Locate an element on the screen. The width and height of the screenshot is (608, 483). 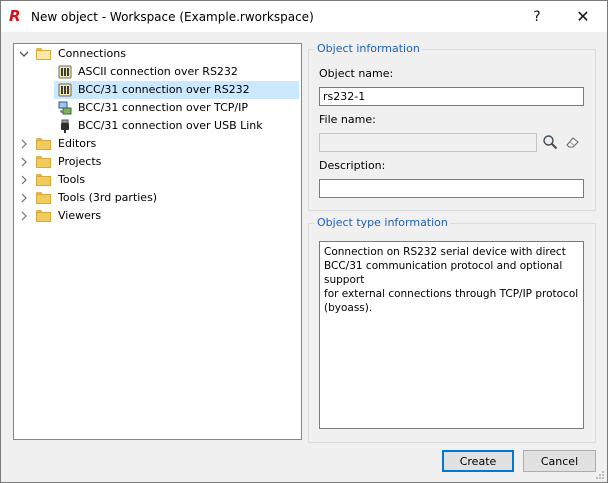
resize-grip-icon is located at coordinates (600, 475).